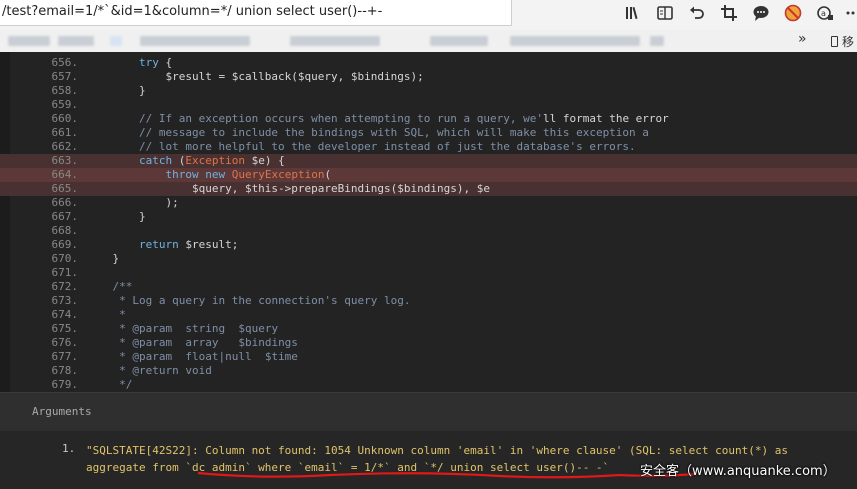  What do you see at coordinates (211, 160) in the screenshot?
I see `code-text: catch (Exception $e) {` at bounding box center [211, 160].